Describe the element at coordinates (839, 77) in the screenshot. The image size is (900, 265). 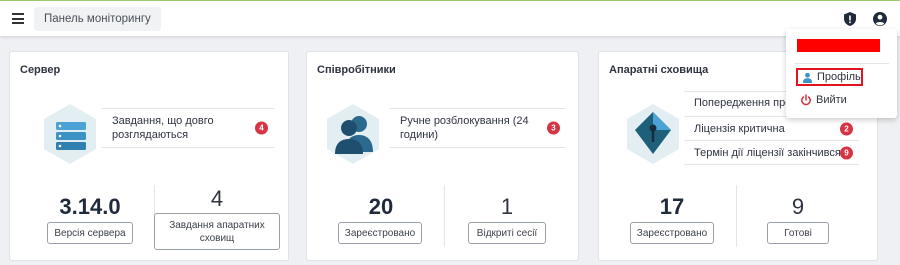
I see `profile-label: Профіль` at that location.